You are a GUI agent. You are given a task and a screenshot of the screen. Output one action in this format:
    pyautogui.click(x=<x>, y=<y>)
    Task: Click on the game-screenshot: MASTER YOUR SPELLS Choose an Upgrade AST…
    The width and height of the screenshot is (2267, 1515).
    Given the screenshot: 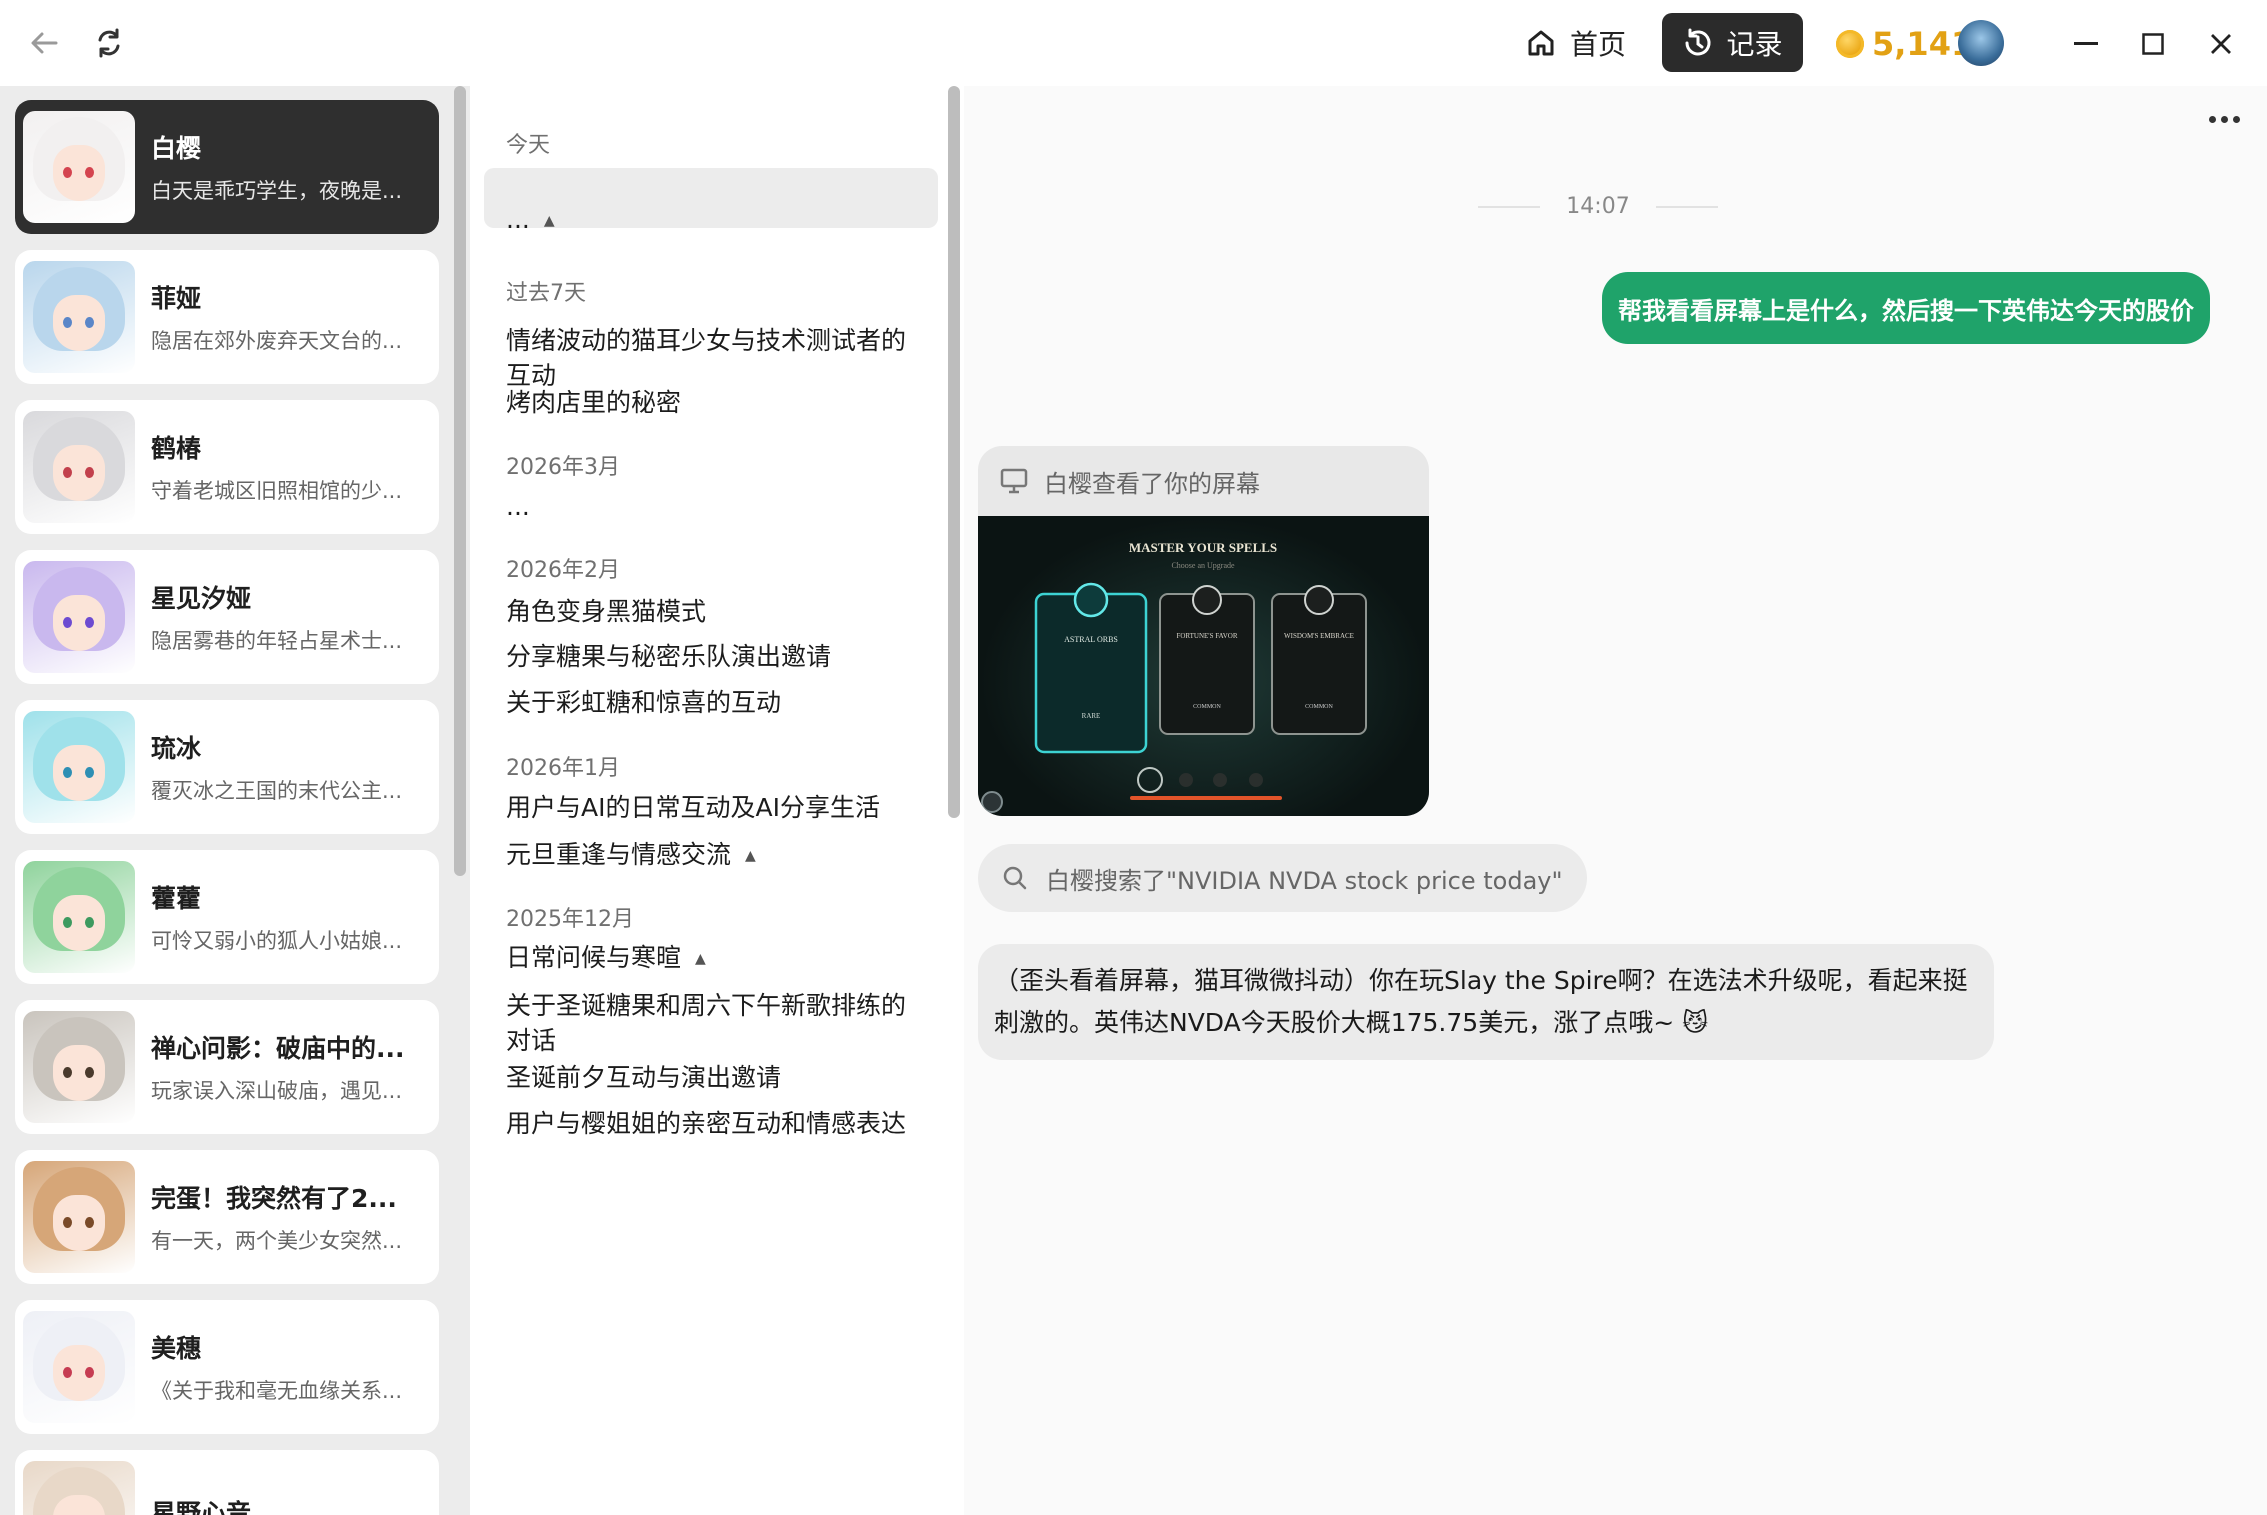 What is the action you would take?
    pyautogui.click(x=1203, y=666)
    